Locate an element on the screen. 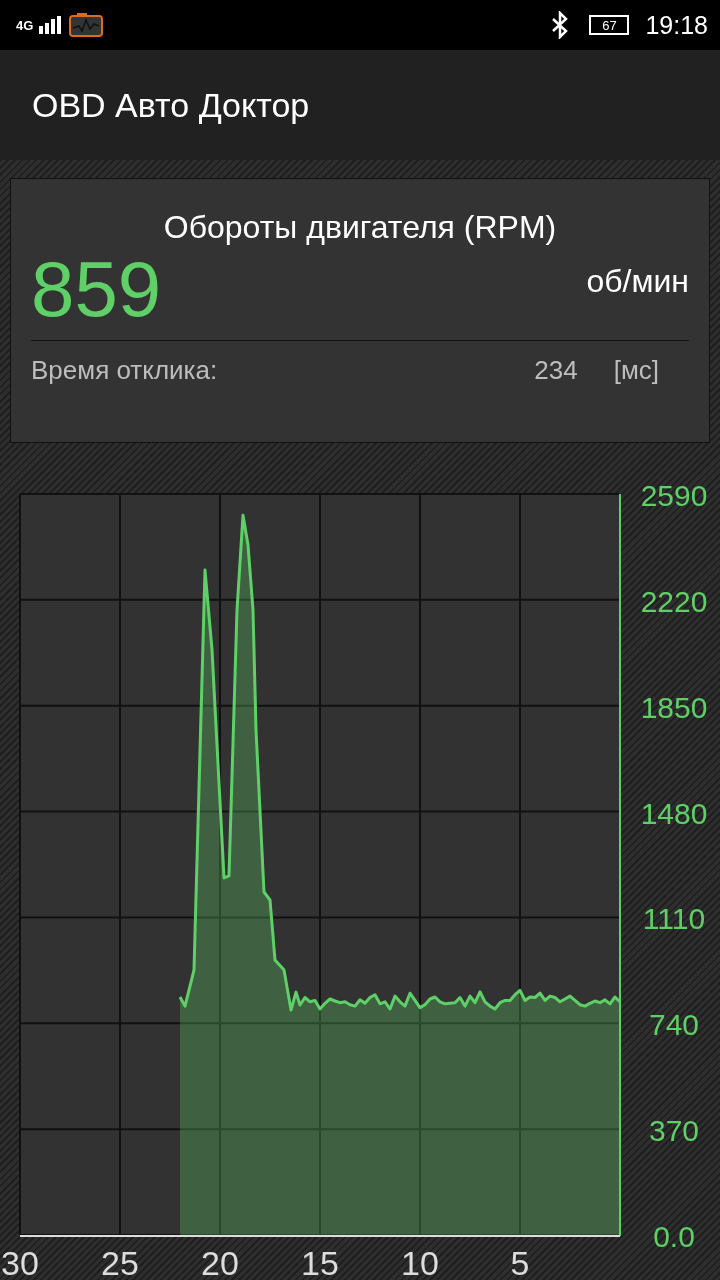  y-axis-label: 1850 is located at coordinates (674, 707).